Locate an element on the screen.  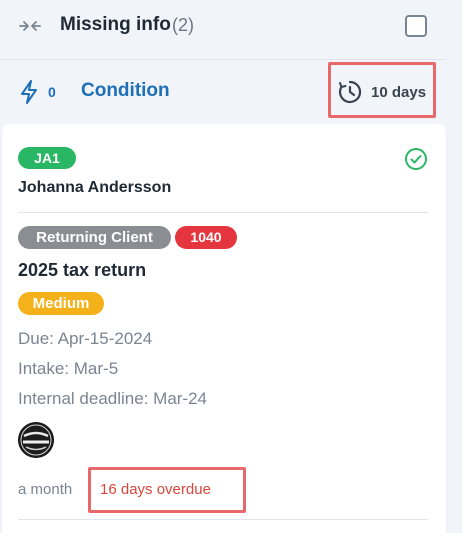
general-ledger-logo is located at coordinates (36, 440).